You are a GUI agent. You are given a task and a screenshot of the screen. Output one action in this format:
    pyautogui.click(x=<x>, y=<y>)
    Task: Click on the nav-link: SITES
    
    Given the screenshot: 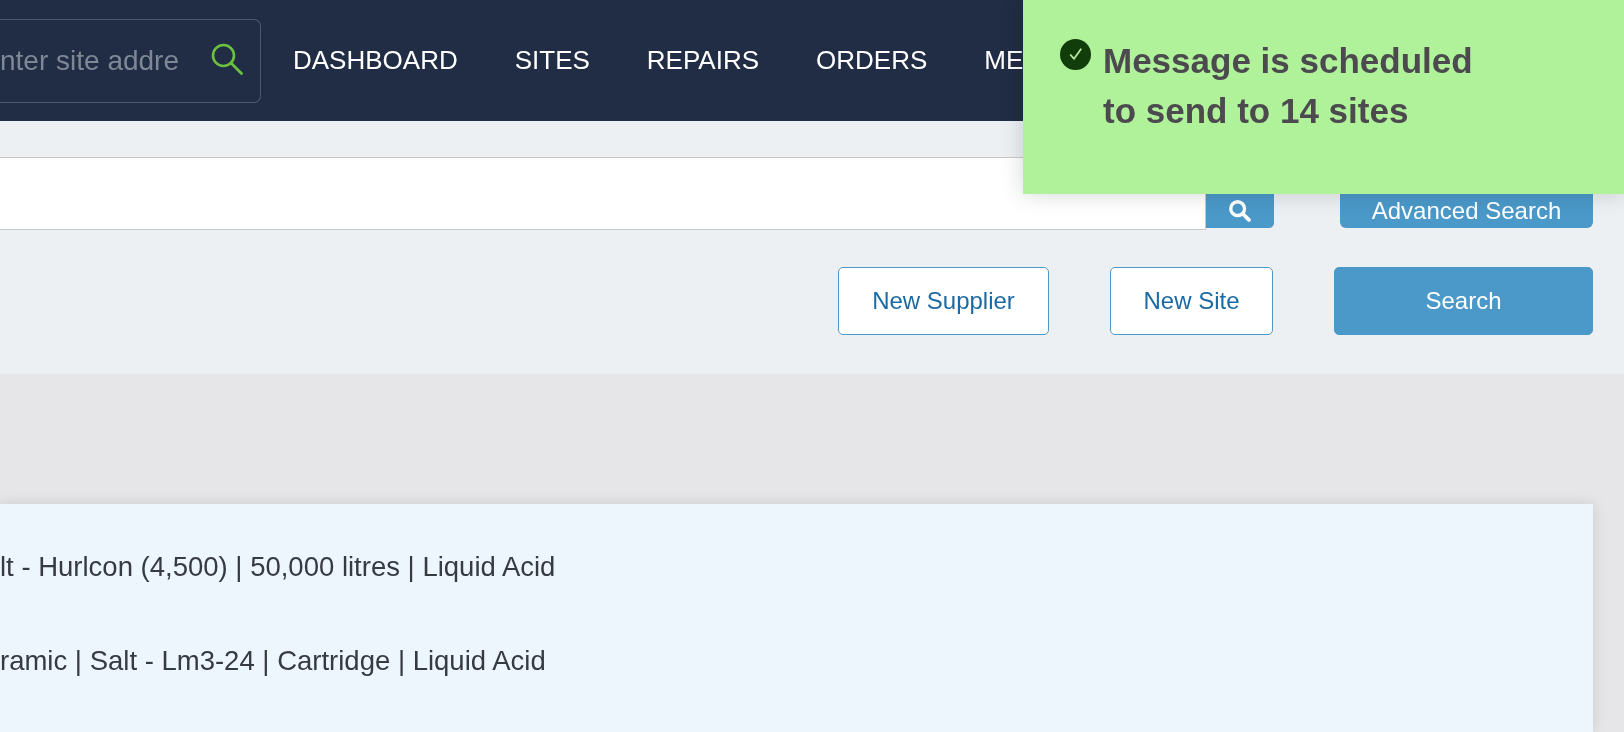 What is the action you would take?
    pyautogui.click(x=552, y=60)
    